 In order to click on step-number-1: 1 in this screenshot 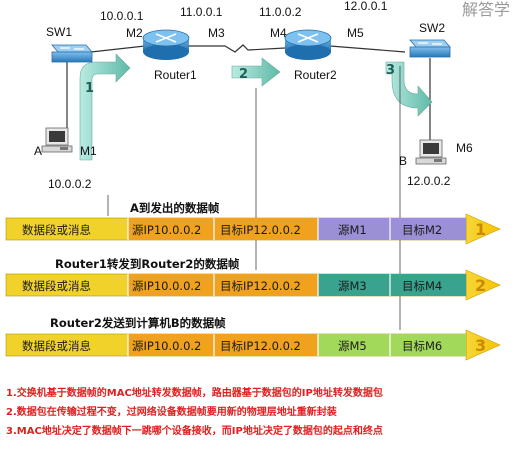, I will do `click(89, 88)`.